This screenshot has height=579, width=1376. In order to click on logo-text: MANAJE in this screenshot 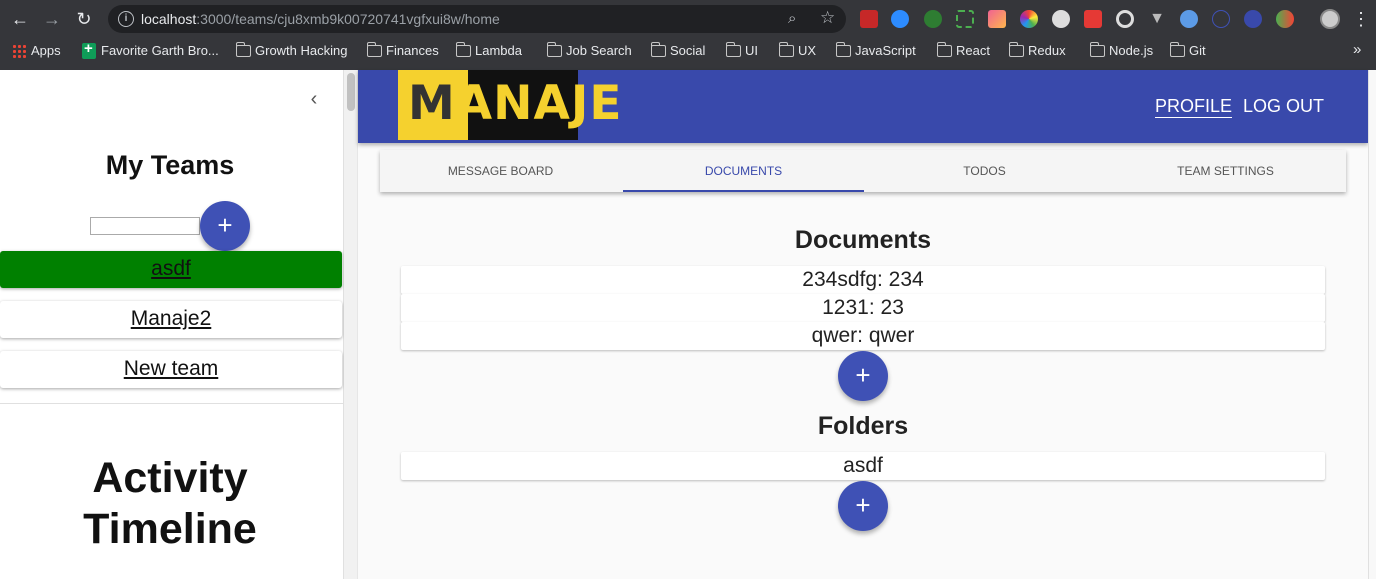, I will do `click(515, 103)`.